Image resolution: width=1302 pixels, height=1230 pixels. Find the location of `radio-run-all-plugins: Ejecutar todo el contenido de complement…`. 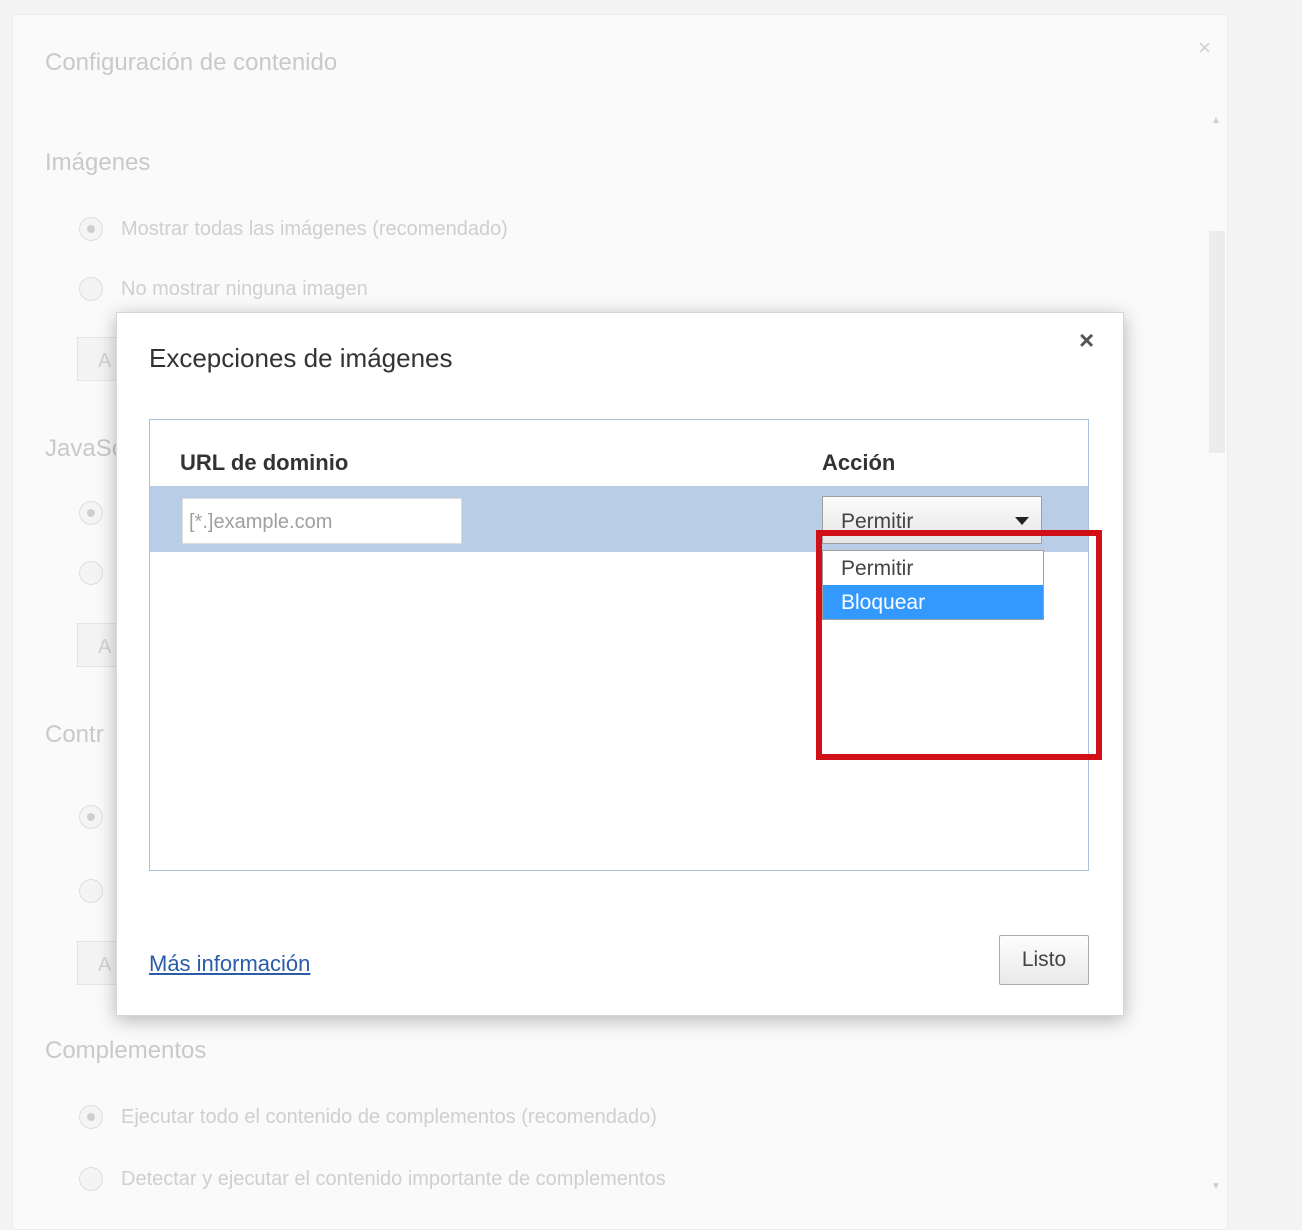

radio-run-all-plugins: Ejecutar todo el contenido de complement… is located at coordinates (368, 1117).